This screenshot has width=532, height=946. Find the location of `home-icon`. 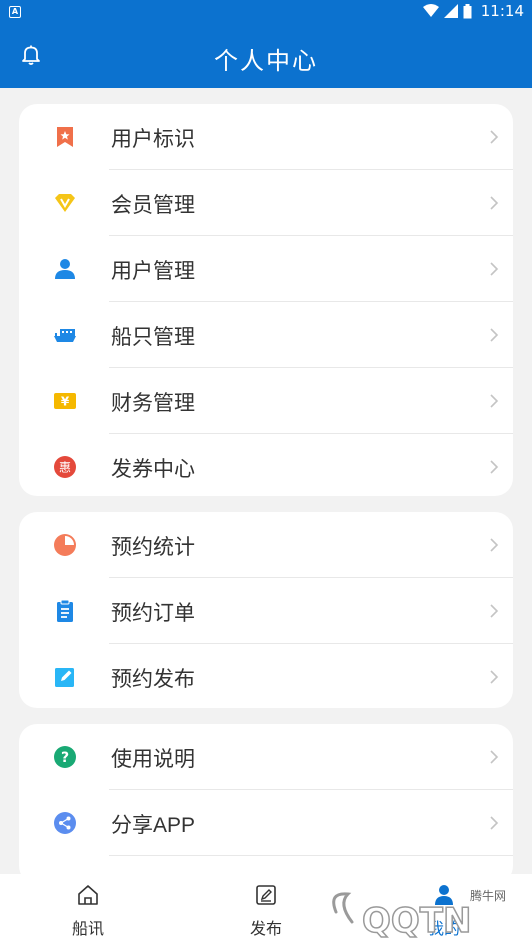

home-icon is located at coordinates (88, 895).